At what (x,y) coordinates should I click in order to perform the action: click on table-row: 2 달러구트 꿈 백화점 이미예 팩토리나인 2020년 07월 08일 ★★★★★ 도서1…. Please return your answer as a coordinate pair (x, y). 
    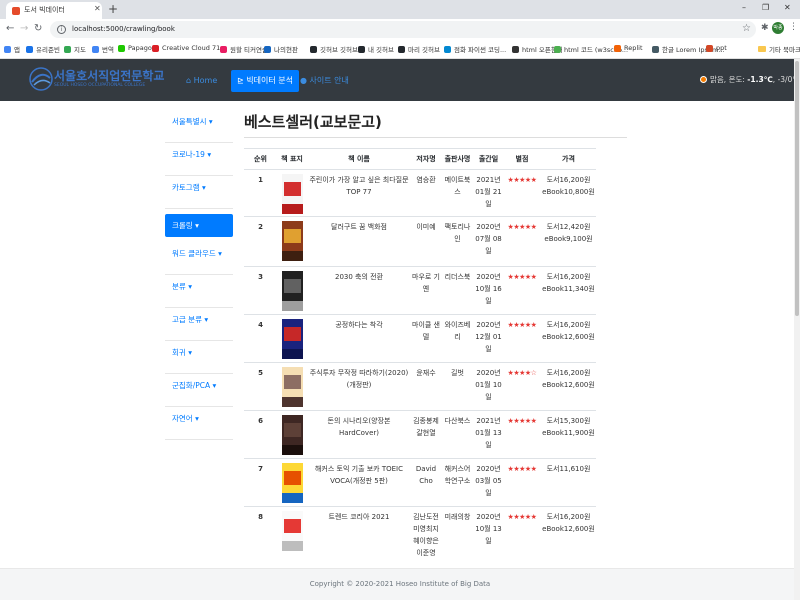
    Looking at the image, I should click on (420, 241).